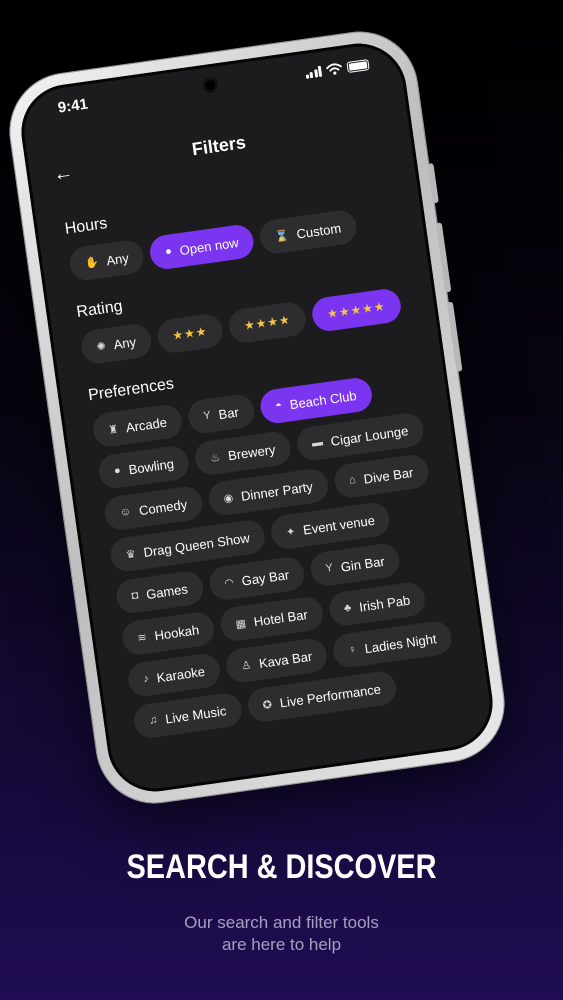  I want to click on filter-chip: ☺ Comedy, so click(153, 508).